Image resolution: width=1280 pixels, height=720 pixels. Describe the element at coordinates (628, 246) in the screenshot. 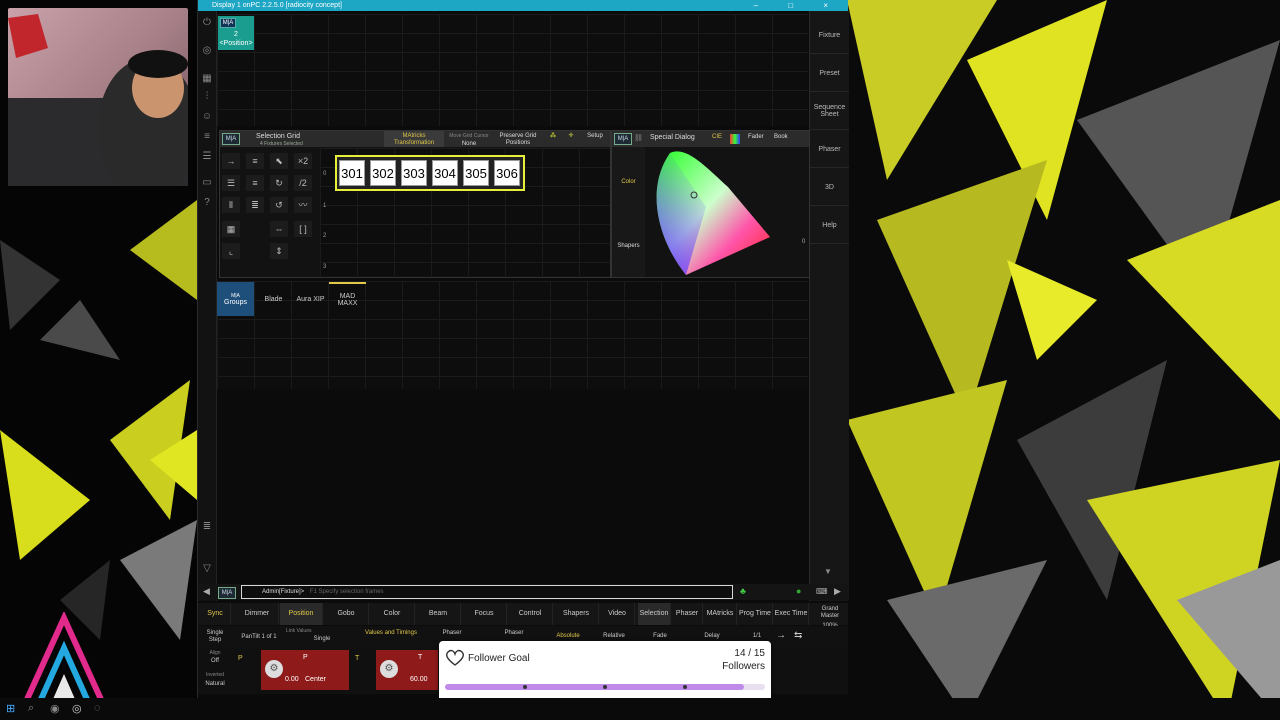

I see `shapers-tab: Shapers` at that location.